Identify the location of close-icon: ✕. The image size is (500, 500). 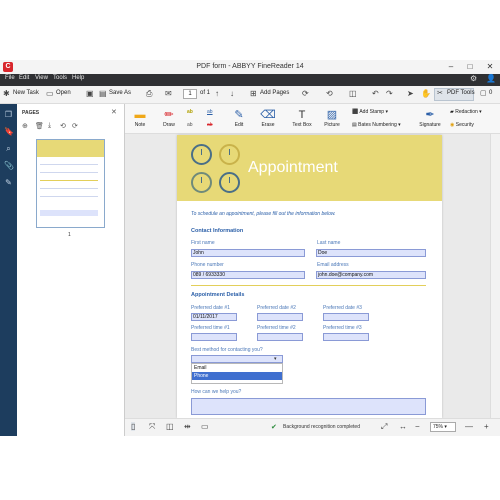
(490, 67).